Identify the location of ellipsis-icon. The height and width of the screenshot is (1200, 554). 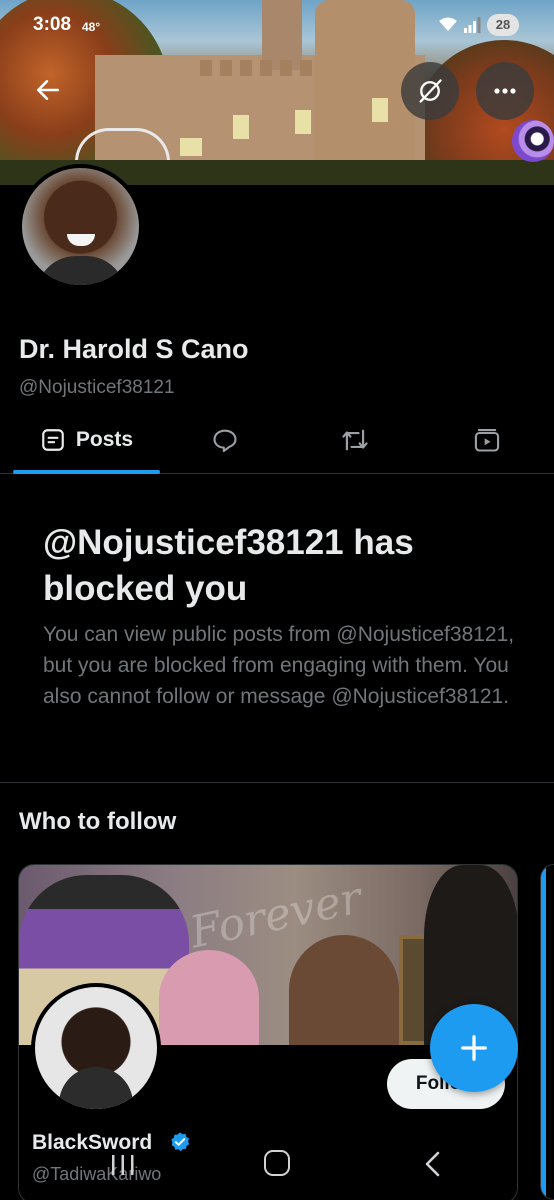
(505, 91).